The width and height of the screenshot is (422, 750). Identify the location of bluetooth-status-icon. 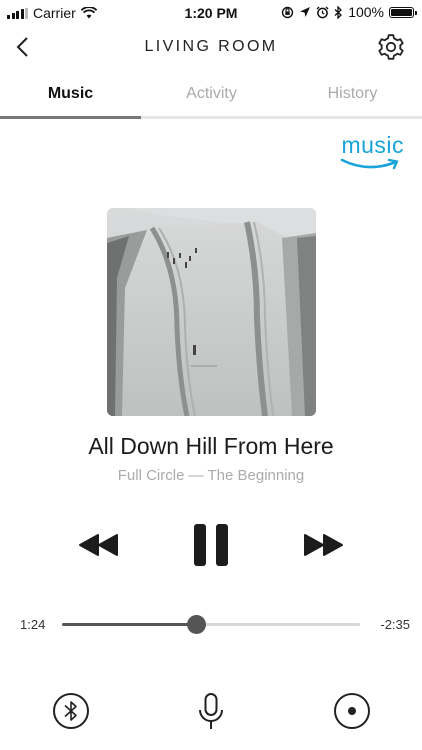
(338, 12).